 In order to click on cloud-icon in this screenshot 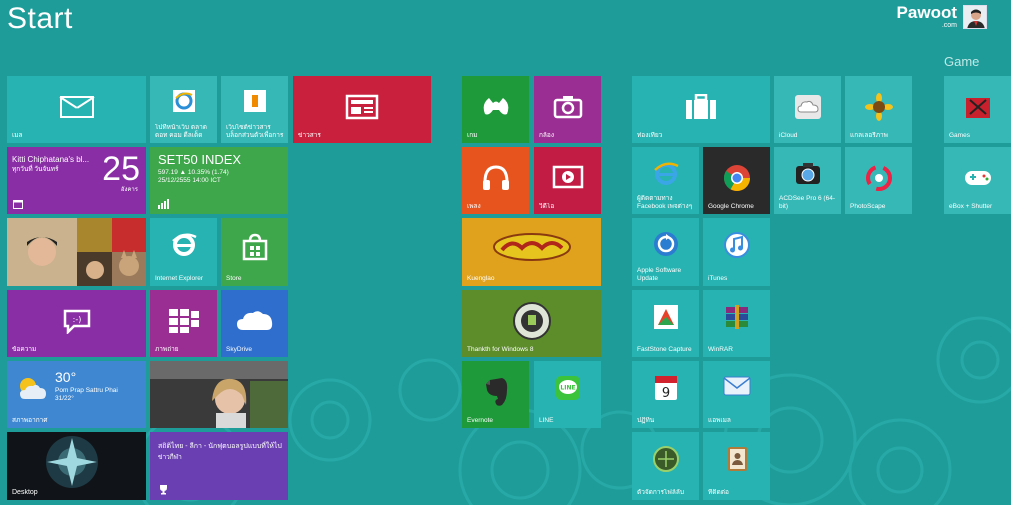, I will do `click(807, 106)`.